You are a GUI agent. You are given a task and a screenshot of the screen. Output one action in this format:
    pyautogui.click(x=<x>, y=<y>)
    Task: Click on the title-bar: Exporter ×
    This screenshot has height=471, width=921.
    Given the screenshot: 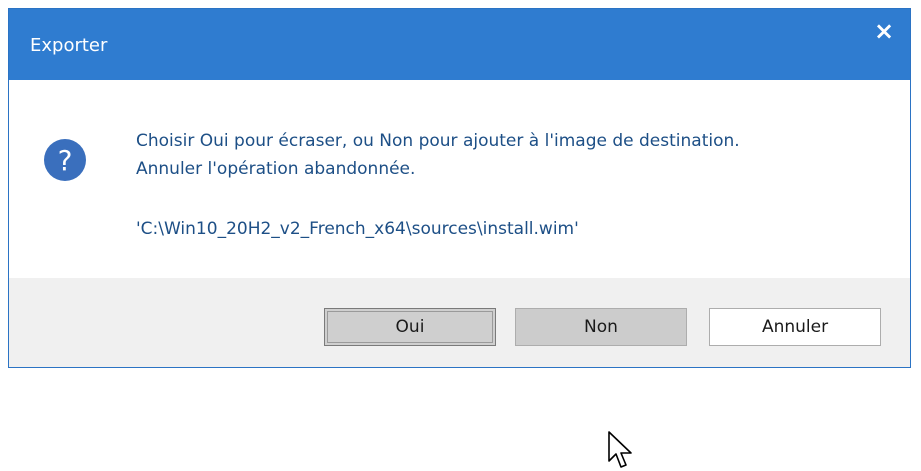 What is the action you would take?
    pyautogui.click(x=459, y=44)
    